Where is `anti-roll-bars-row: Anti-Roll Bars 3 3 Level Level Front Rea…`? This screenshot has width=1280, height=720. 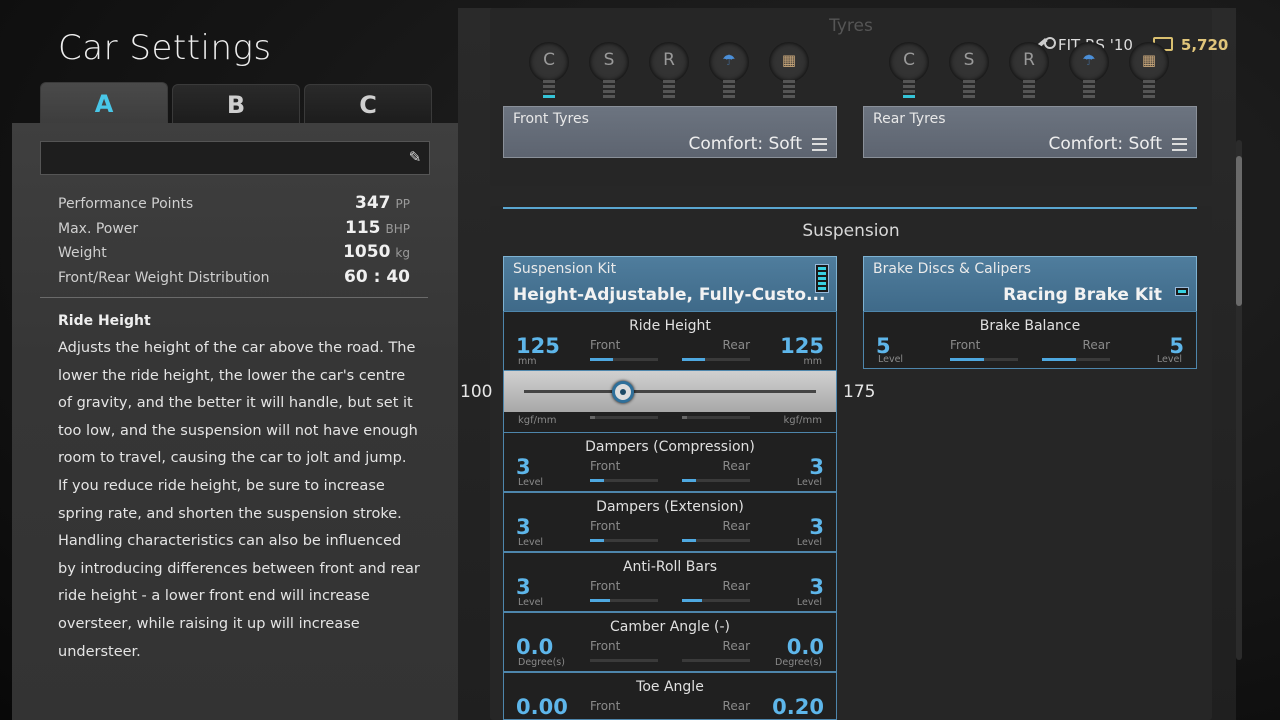 anti-roll-bars-row: Anti-Roll Bars 3 3 Level Level Front Rea… is located at coordinates (670, 582).